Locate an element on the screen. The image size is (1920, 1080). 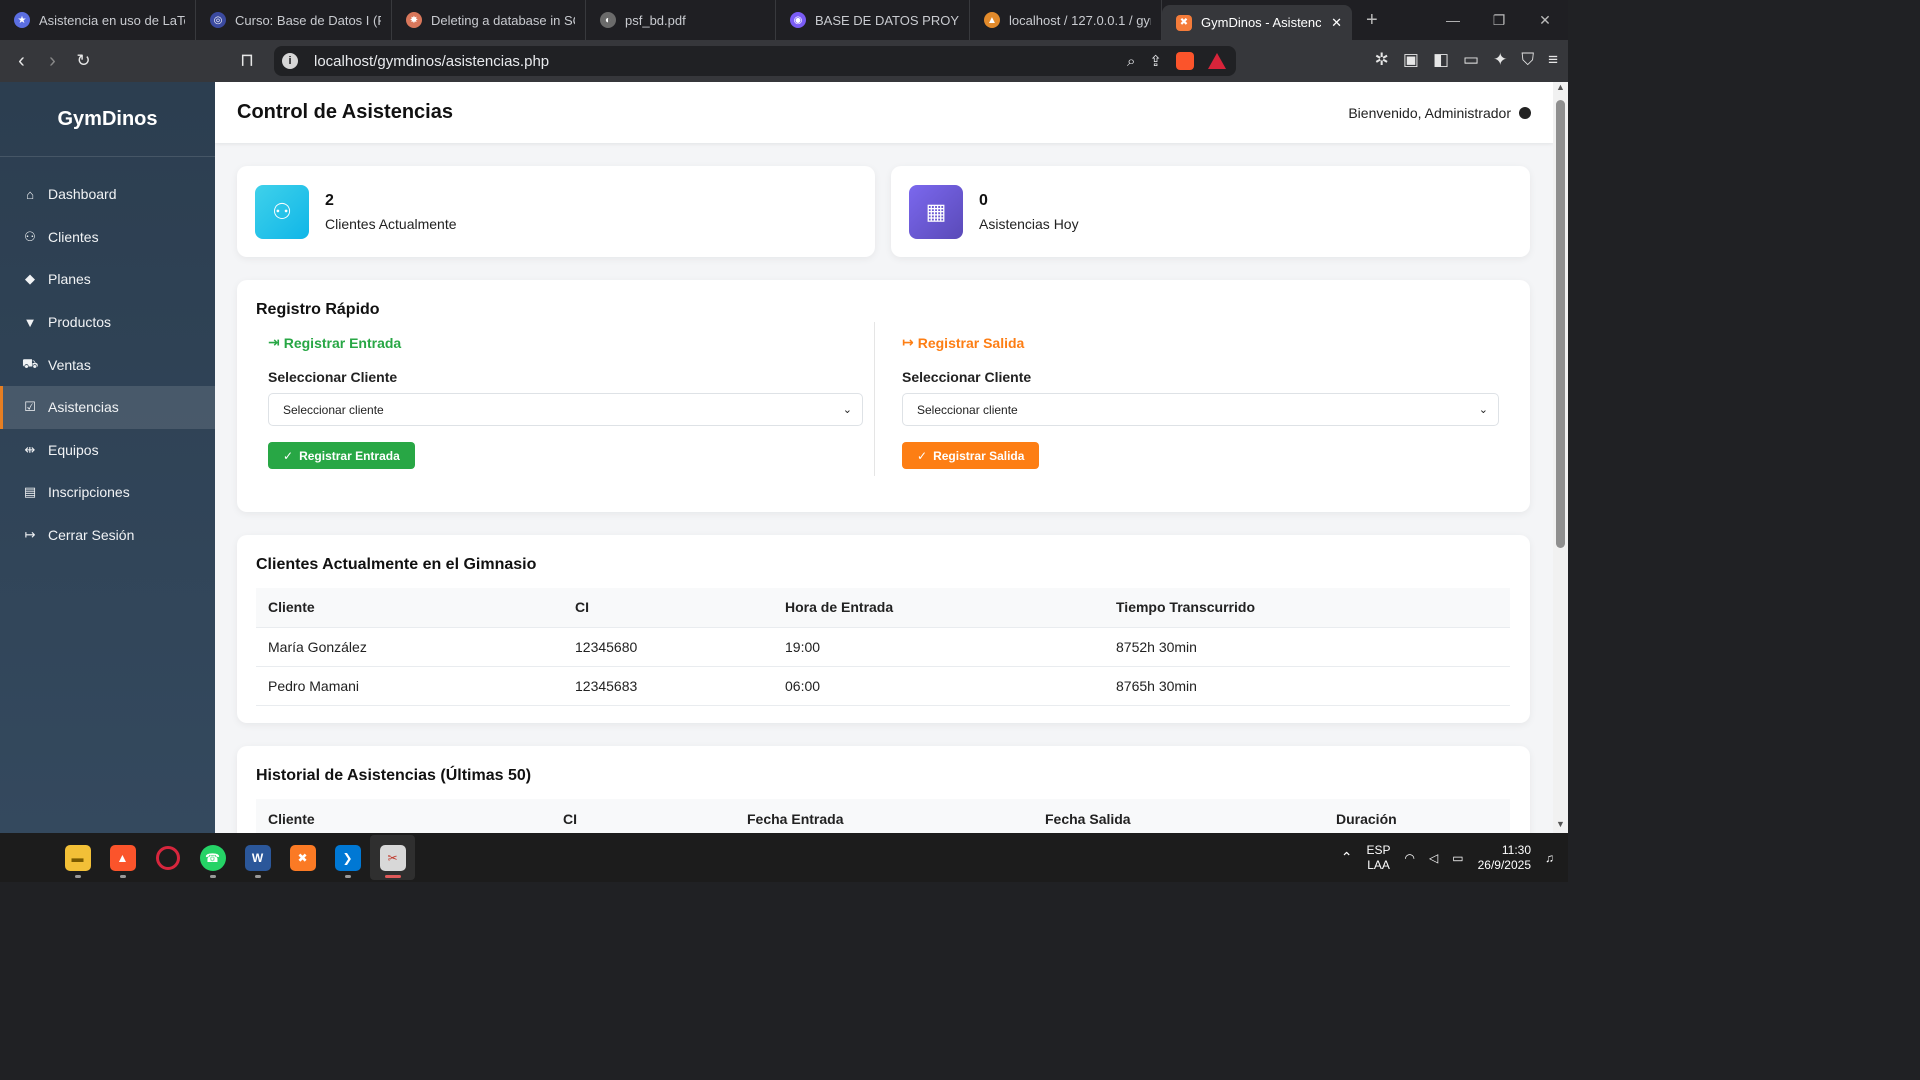
register-entry-button-label: Registrar Entrada is located at coordinates (349, 455).